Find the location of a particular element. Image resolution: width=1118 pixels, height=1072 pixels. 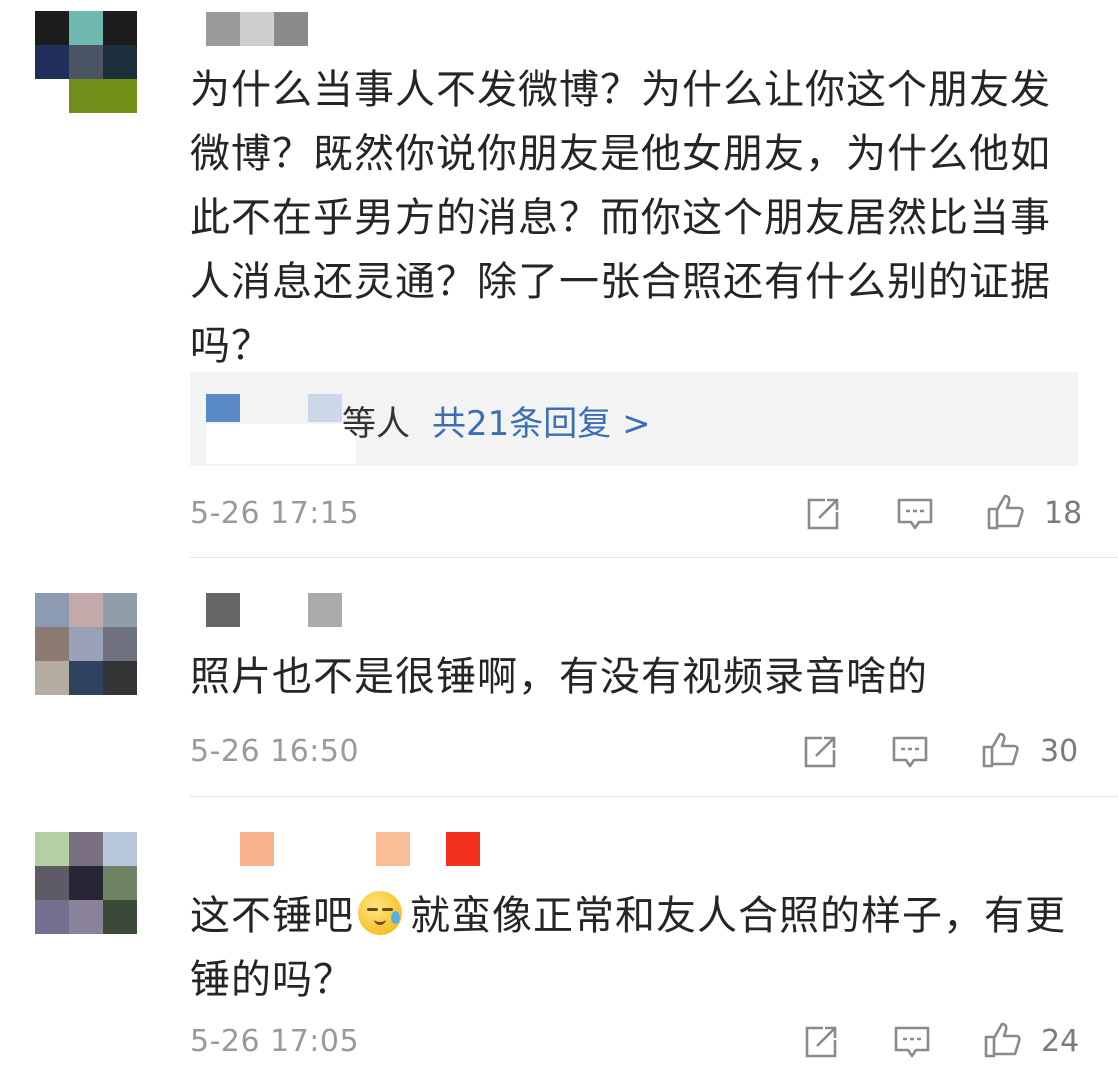

comment-text-part: 这不锤吧 is located at coordinates (272, 916).